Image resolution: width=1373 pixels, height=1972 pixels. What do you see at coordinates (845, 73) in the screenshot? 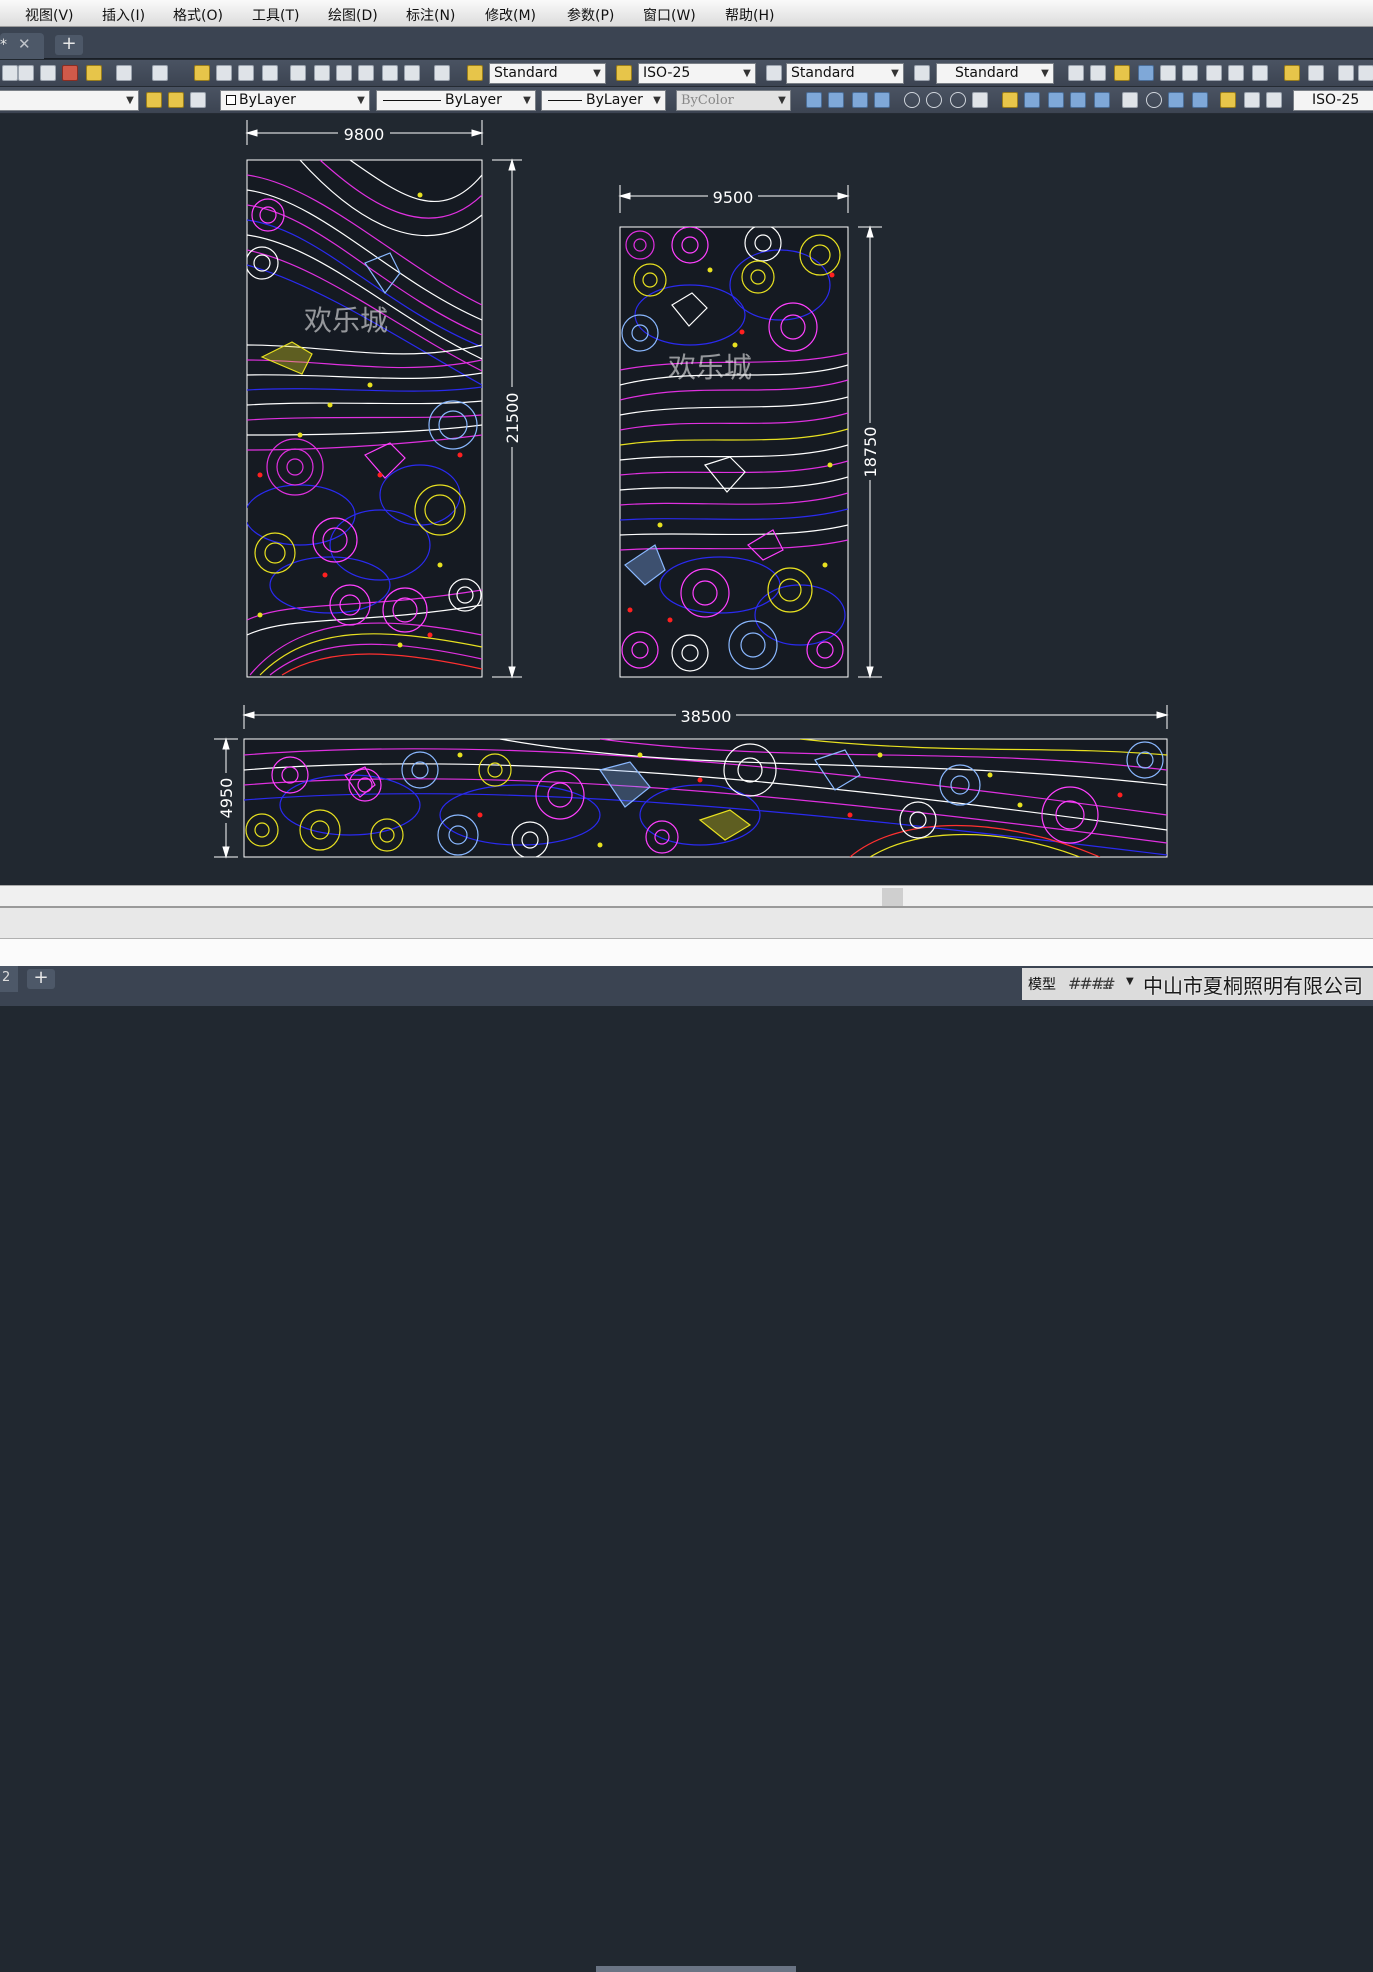
I see `table-style-select: Standard ▼` at bounding box center [845, 73].